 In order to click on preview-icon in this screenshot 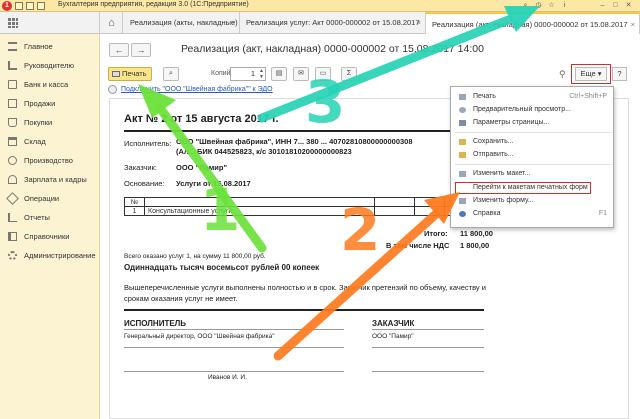, I will do `click(462, 110)`.